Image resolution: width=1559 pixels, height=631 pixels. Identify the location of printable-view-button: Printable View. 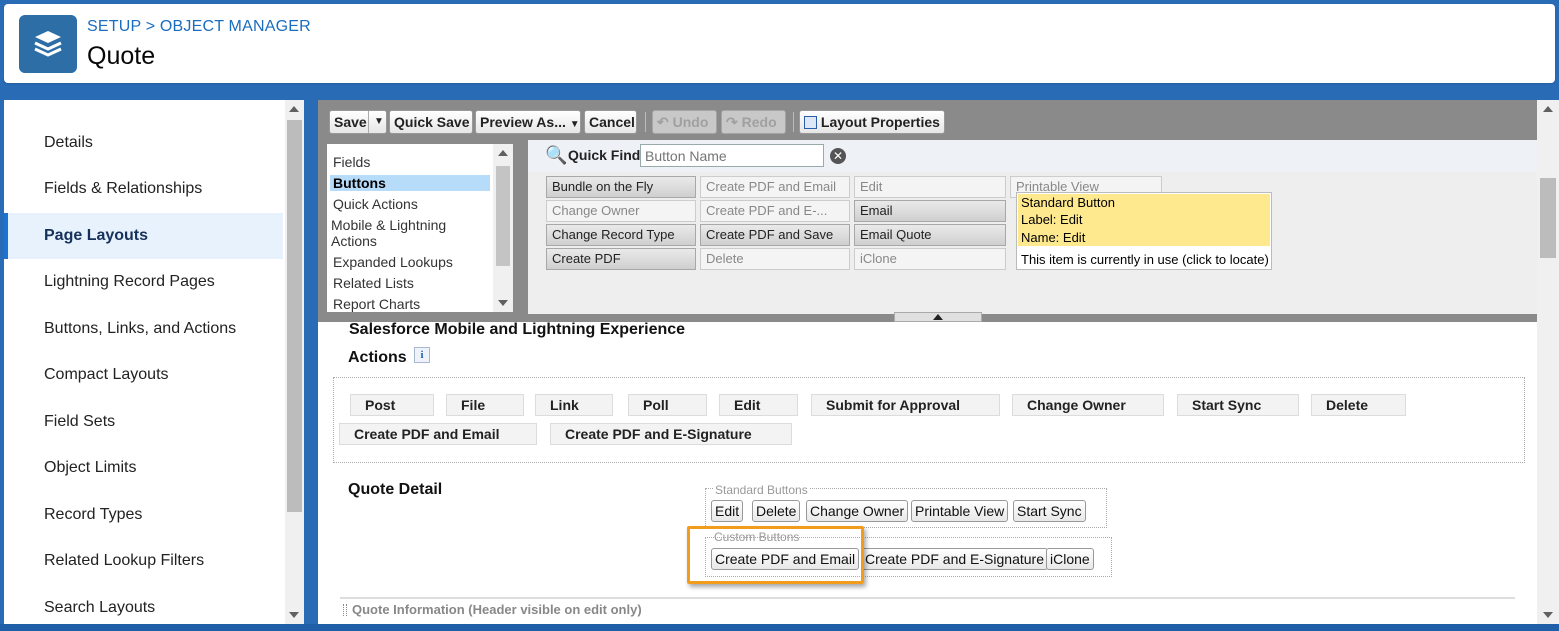
(960, 511).